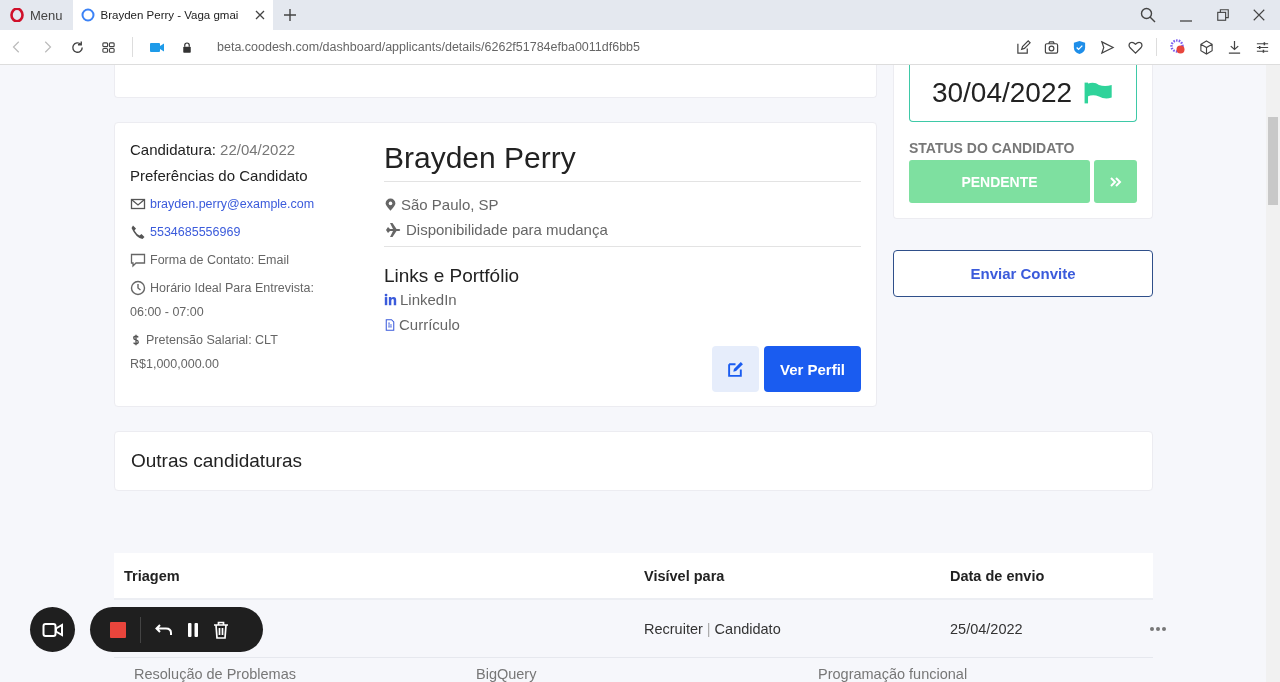  Describe the element at coordinates (450, 204) in the screenshot. I see `location-text: São Paulo, SP` at that location.